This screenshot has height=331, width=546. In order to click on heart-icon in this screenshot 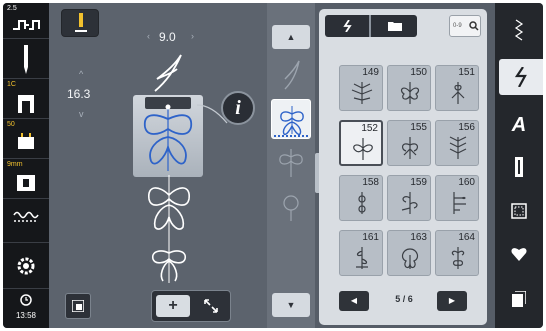, I will do `click(519, 254)`.